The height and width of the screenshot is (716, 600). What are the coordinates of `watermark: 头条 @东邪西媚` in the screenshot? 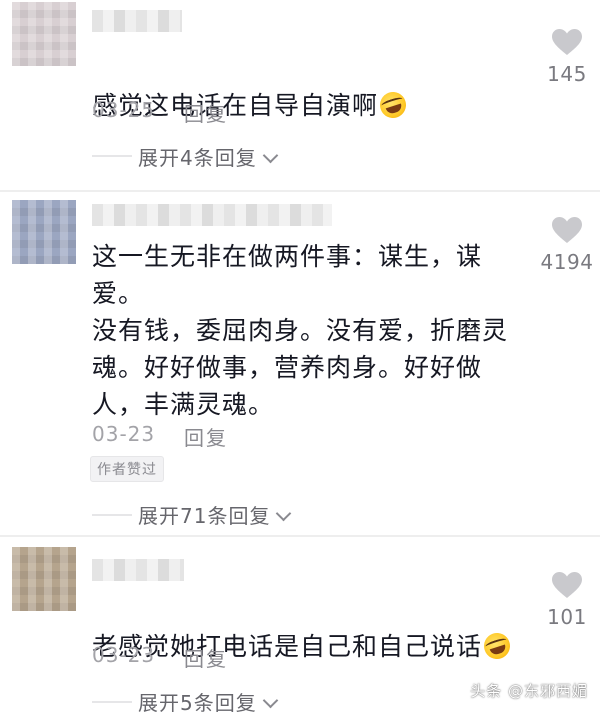 It's located at (529, 691).